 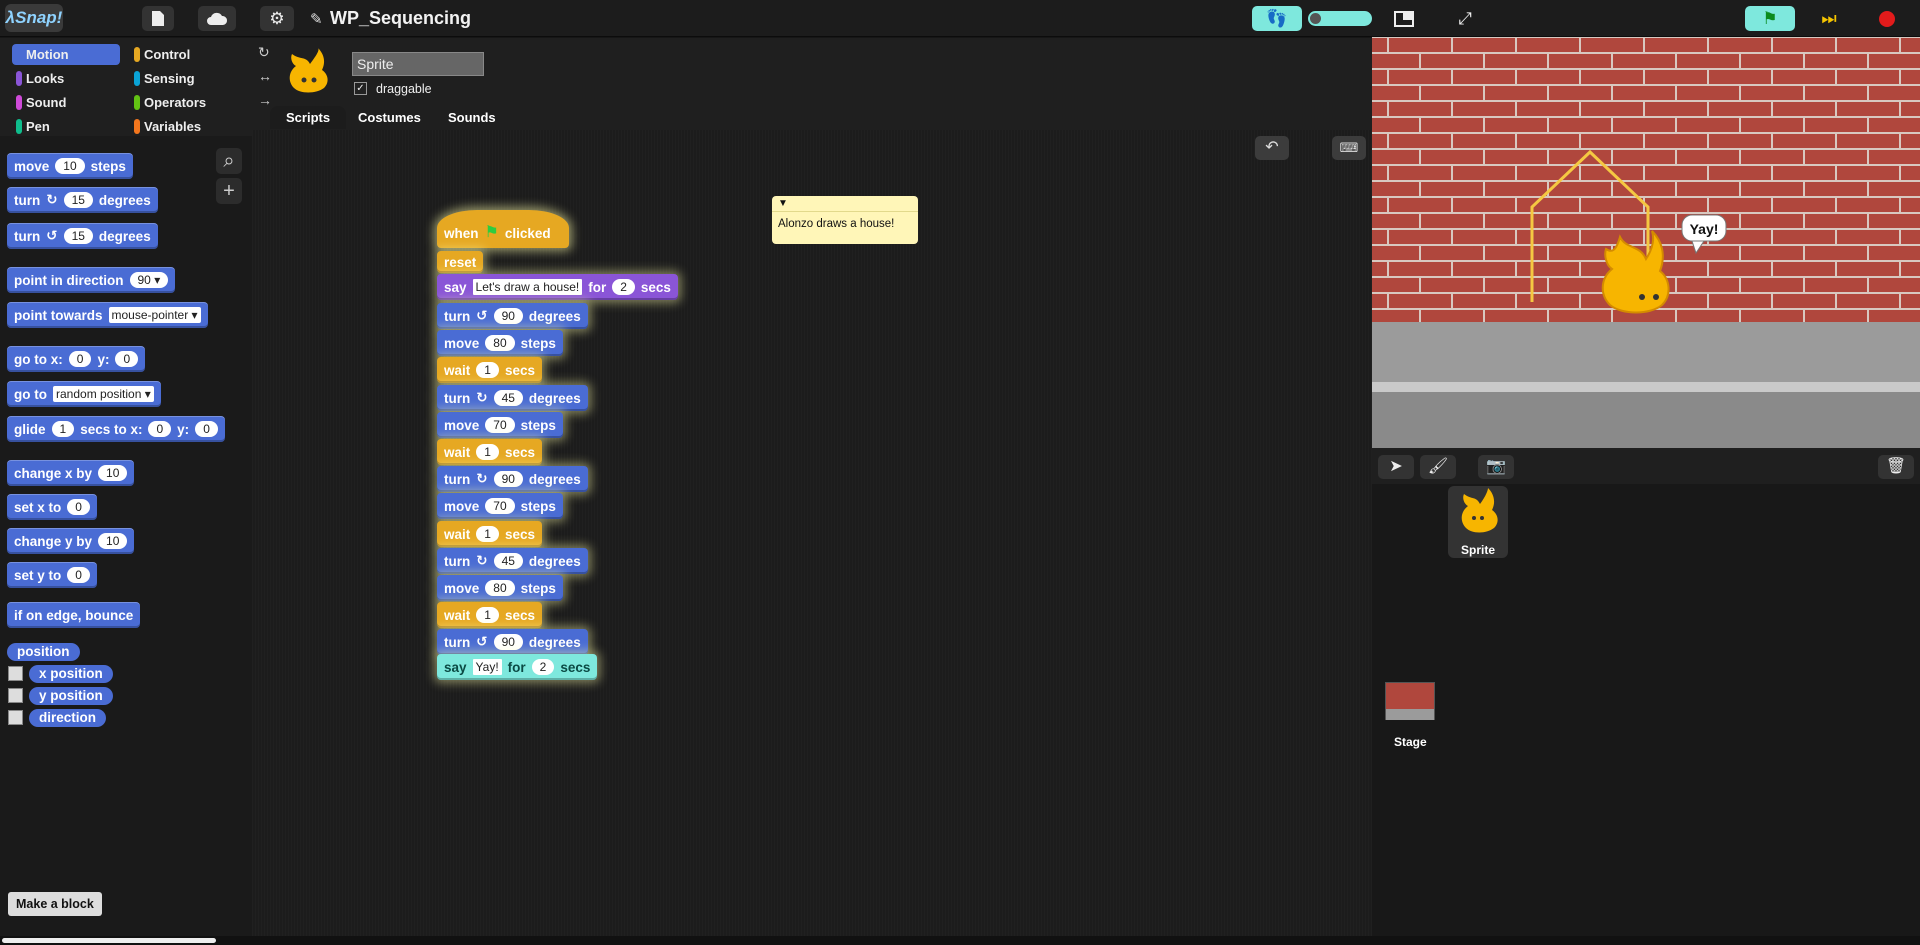 What do you see at coordinates (66, 78) in the screenshot?
I see `category-looks: Looks` at bounding box center [66, 78].